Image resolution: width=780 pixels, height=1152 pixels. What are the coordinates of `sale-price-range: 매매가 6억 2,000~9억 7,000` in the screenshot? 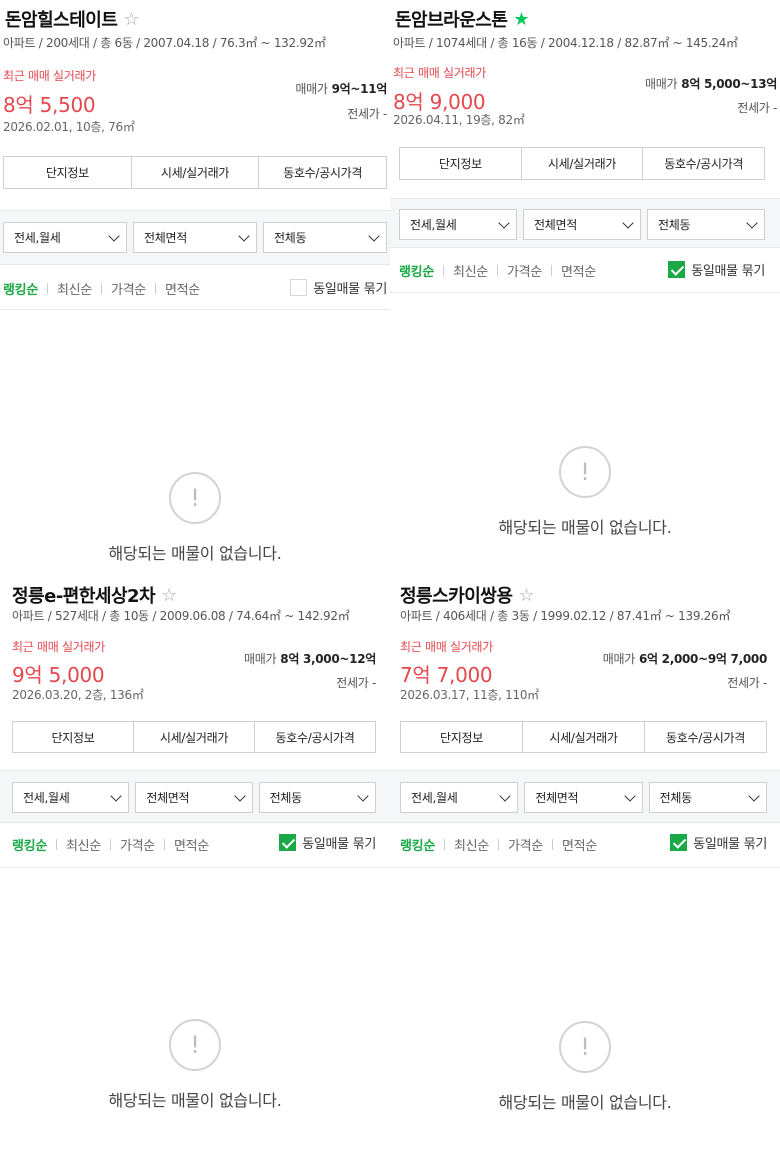 It's located at (685, 658).